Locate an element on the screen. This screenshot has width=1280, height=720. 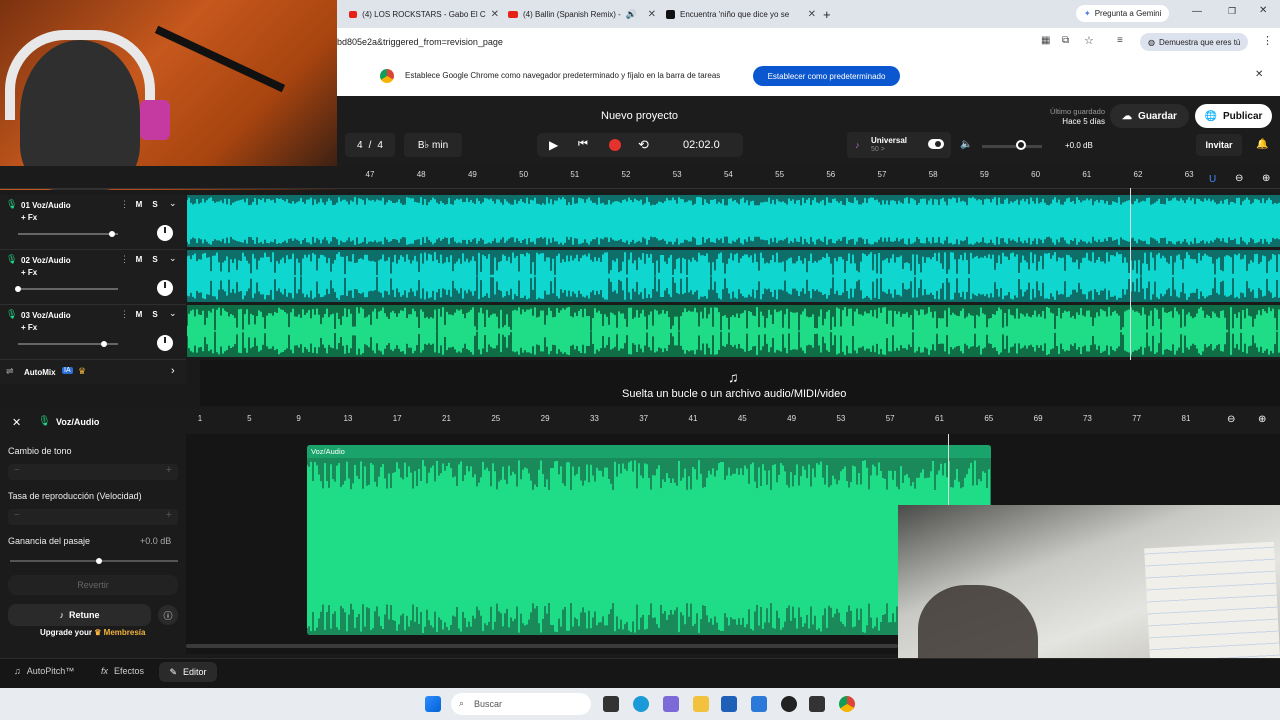
new-tab-button: + is located at coordinates (830, 14).